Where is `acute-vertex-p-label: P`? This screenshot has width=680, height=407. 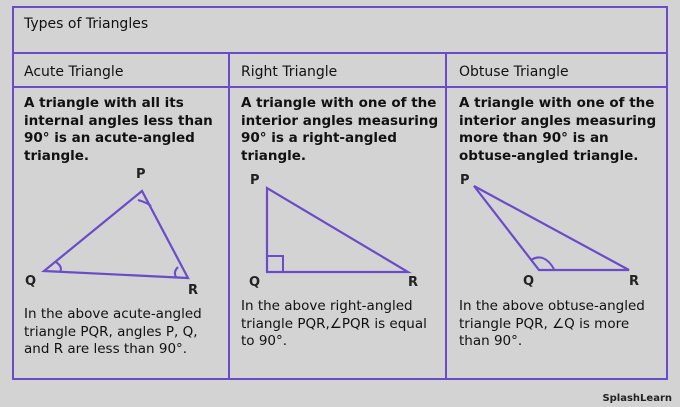 acute-vertex-p-label: P is located at coordinates (141, 174).